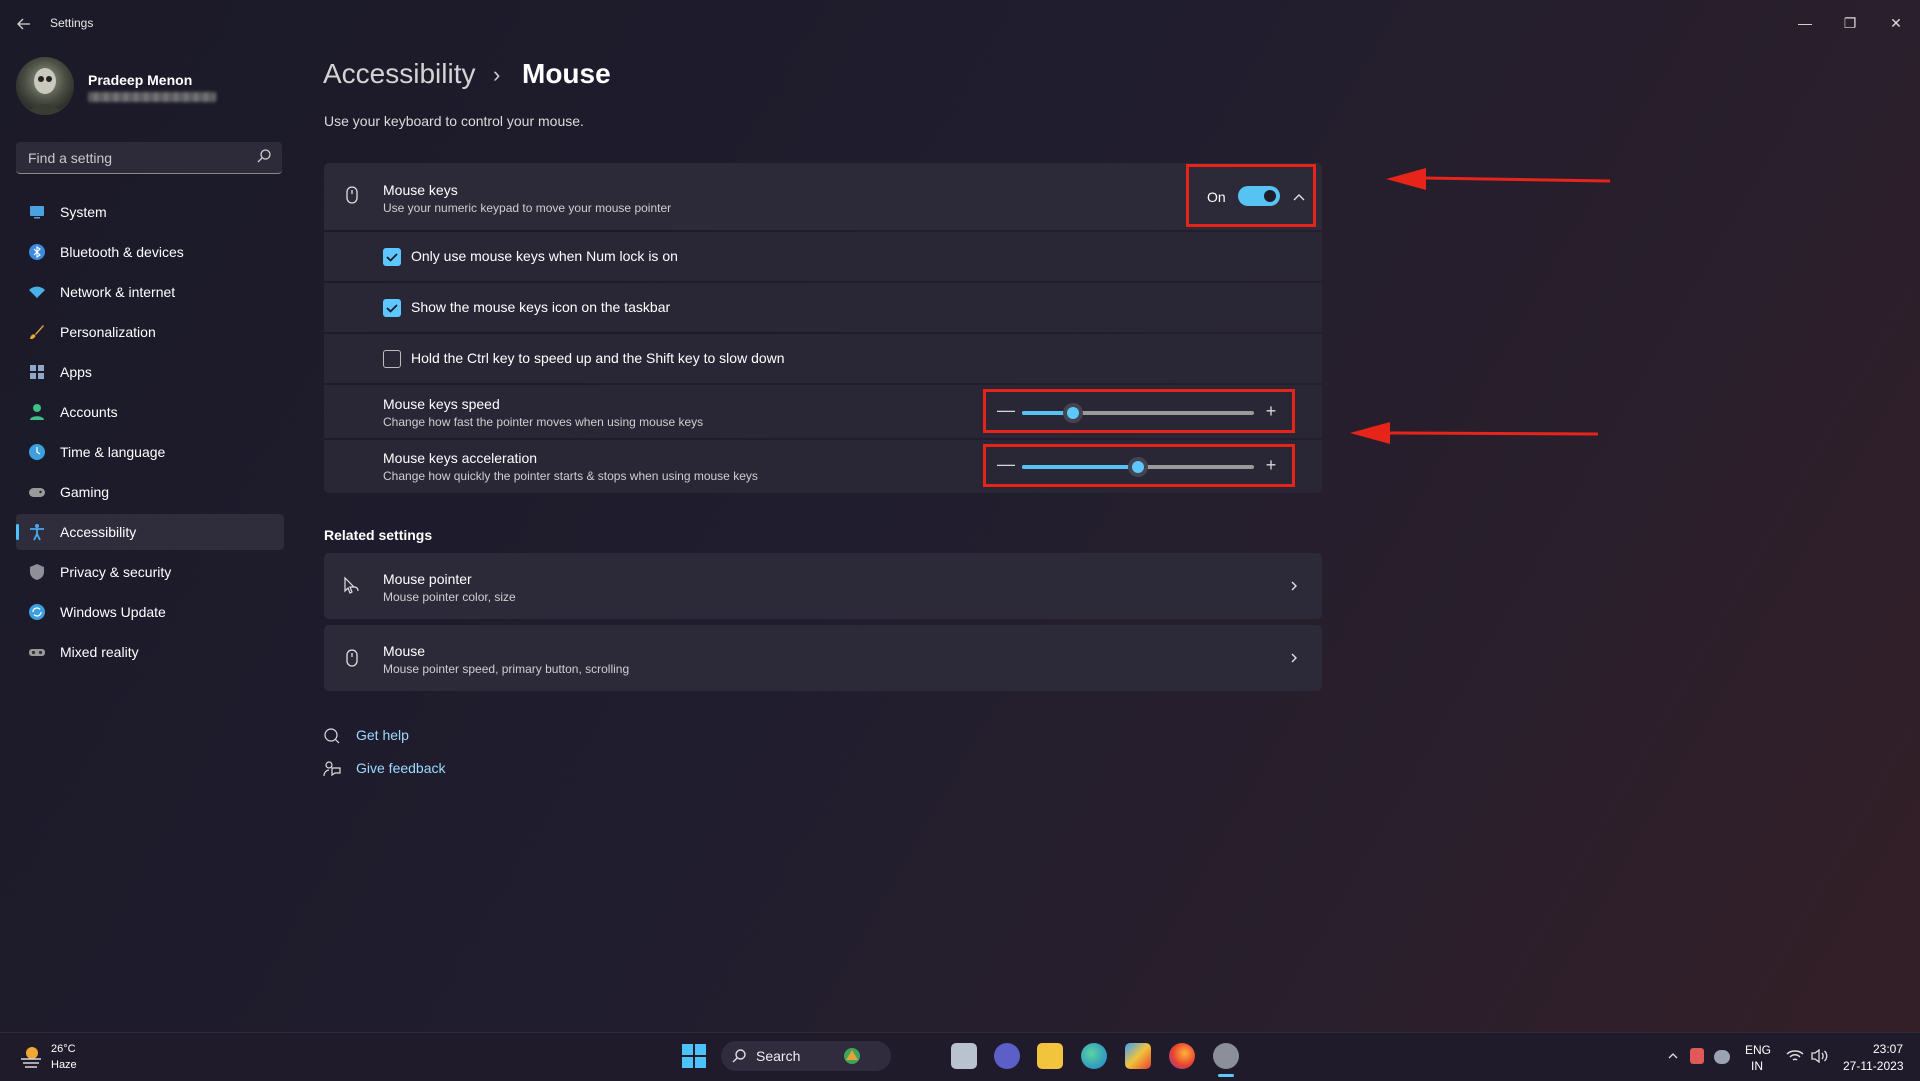  Describe the element at coordinates (449, 597) in the screenshot. I see `related-item-description: Mouse pointer color, size` at that location.